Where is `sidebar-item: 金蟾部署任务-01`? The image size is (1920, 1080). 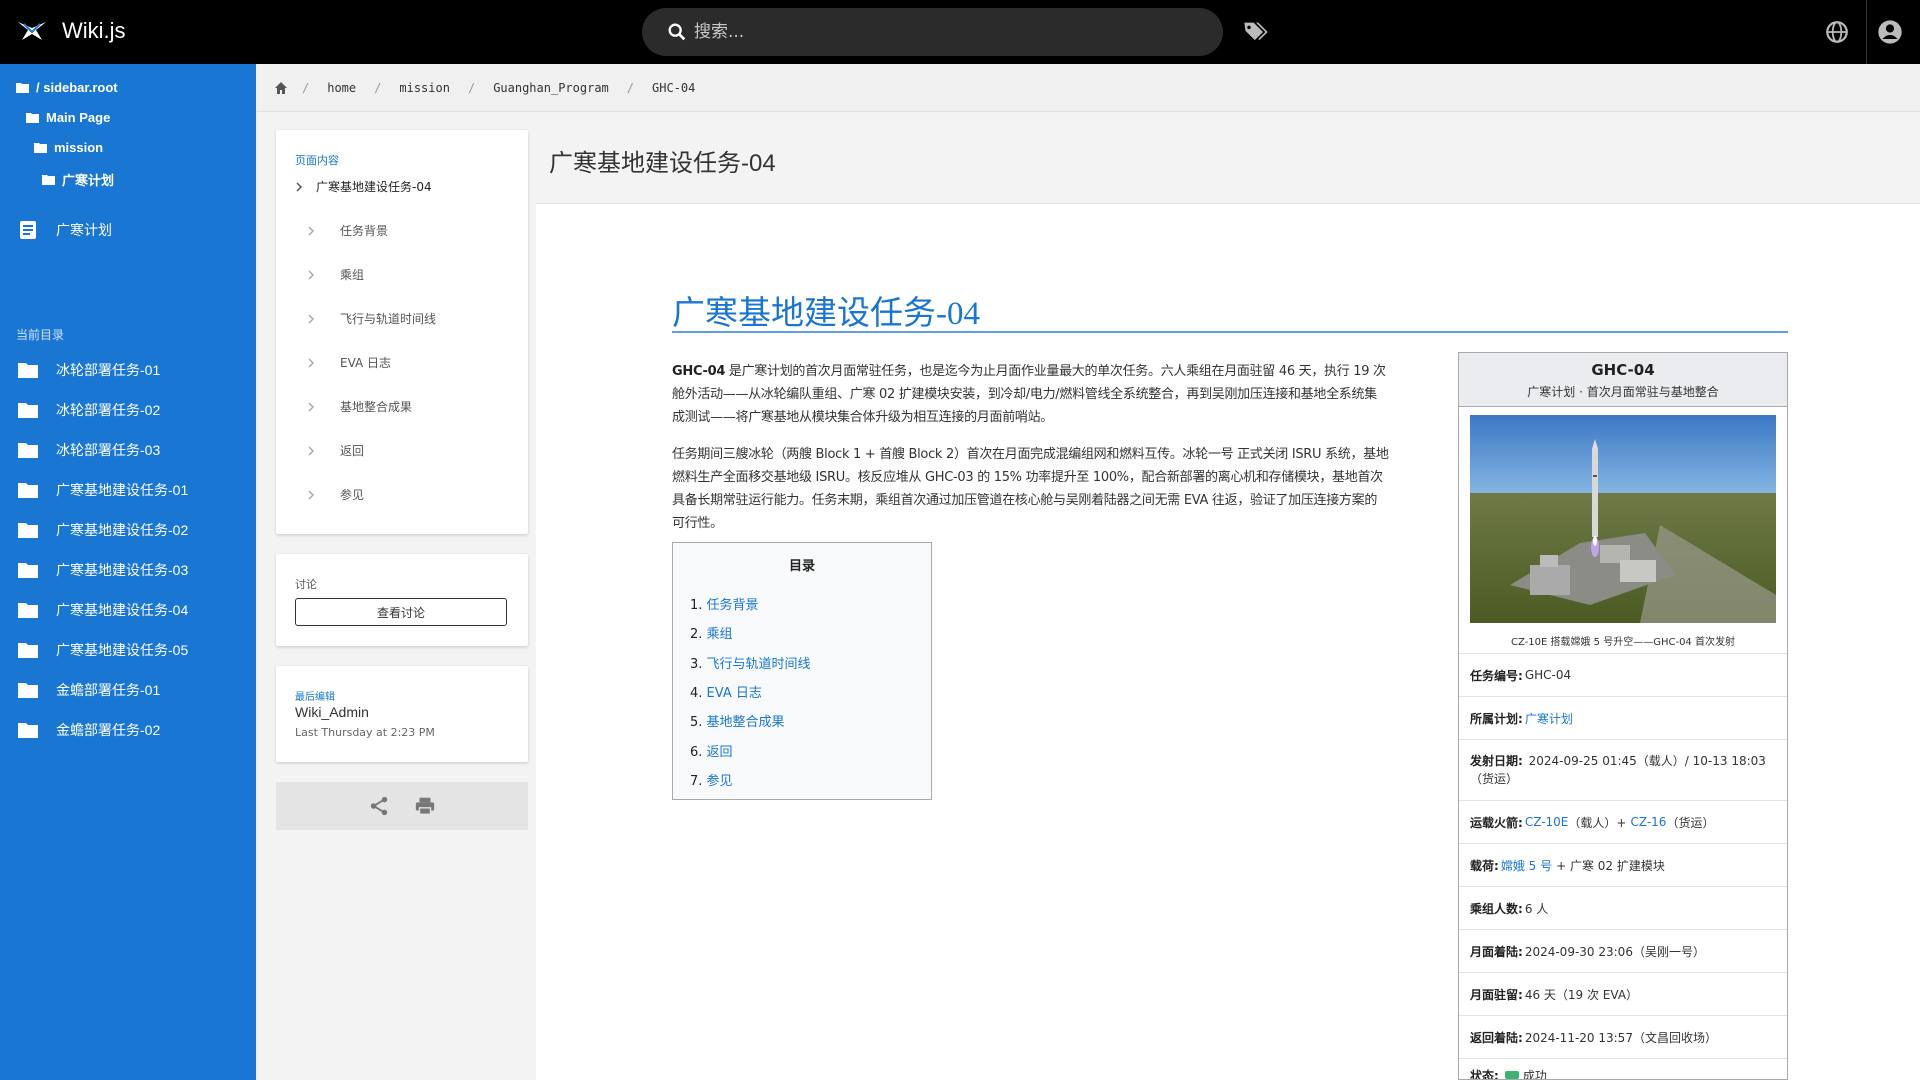
sidebar-item: 金蟾部署任务-01 is located at coordinates (89, 690).